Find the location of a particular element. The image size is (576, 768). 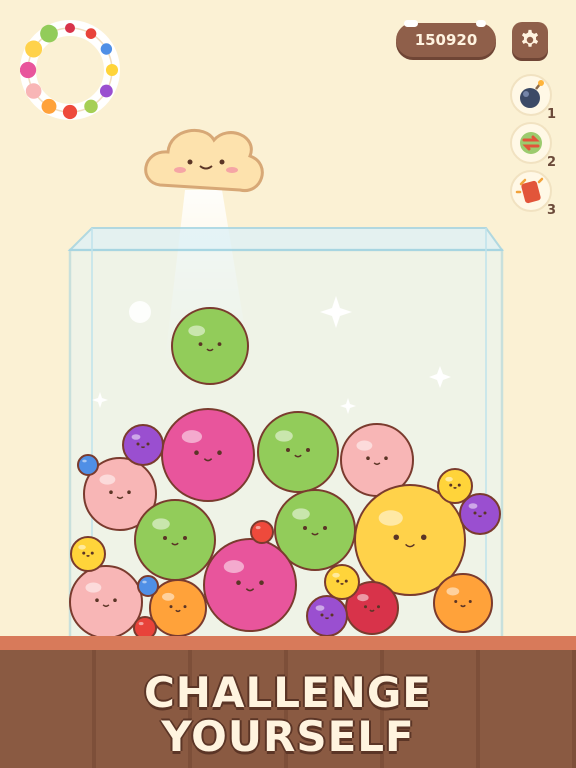

orange-fruit is located at coordinates (463, 603).